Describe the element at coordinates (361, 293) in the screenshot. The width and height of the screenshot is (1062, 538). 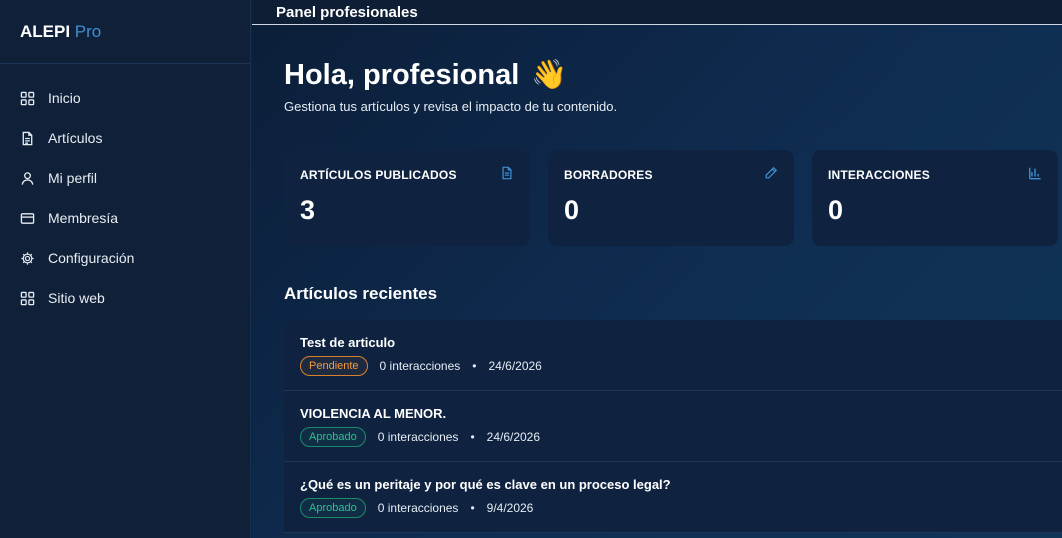
I see `recent-articles-title: Artículos recientes` at that location.